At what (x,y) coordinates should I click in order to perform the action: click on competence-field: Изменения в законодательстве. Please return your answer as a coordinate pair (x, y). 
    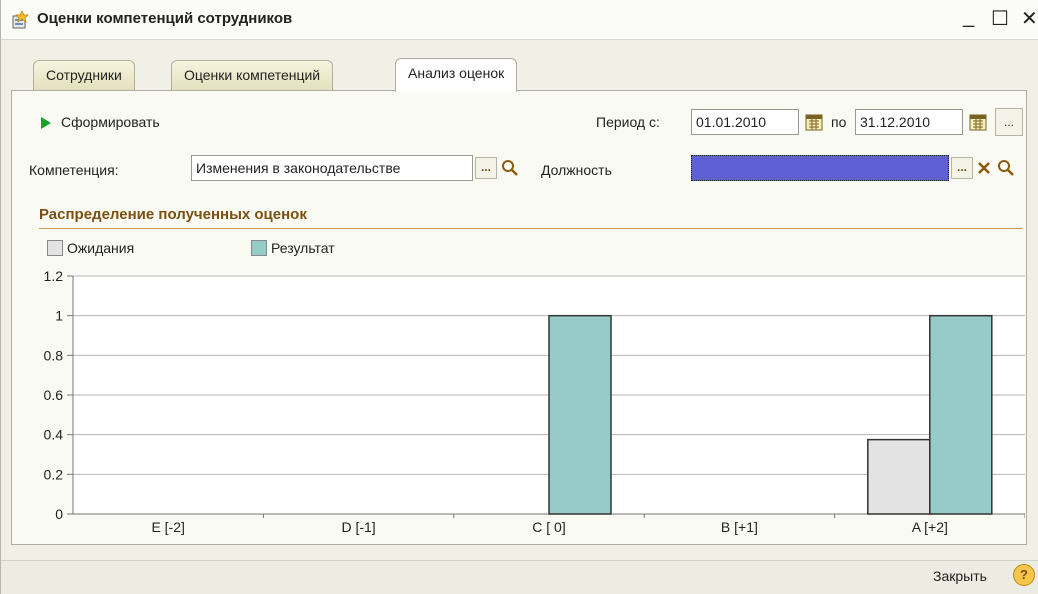
    Looking at the image, I should click on (332, 168).